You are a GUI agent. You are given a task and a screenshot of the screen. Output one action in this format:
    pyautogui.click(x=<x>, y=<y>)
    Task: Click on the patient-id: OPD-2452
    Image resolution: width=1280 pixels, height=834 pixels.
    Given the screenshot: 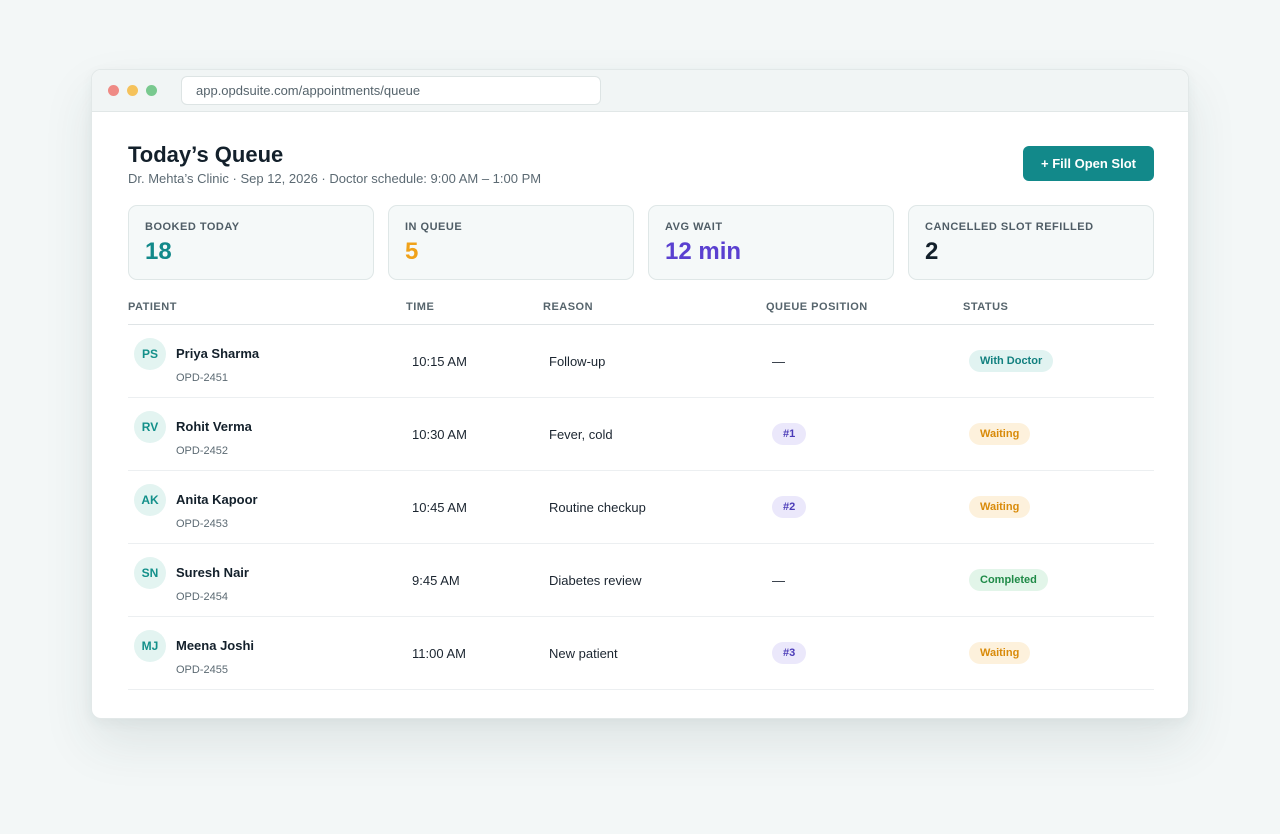 What is the action you would take?
    pyautogui.click(x=202, y=451)
    